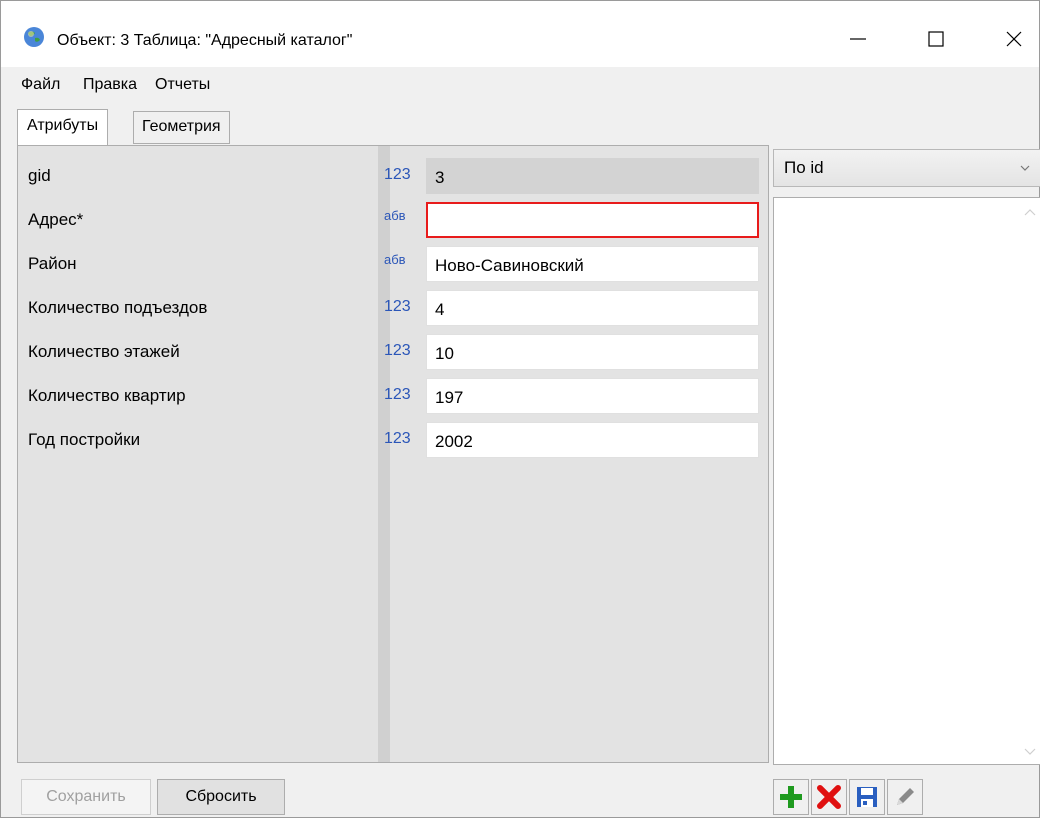 The height and width of the screenshot is (818, 1040). I want to click on chevron-down-icon, so click(1025, 168).